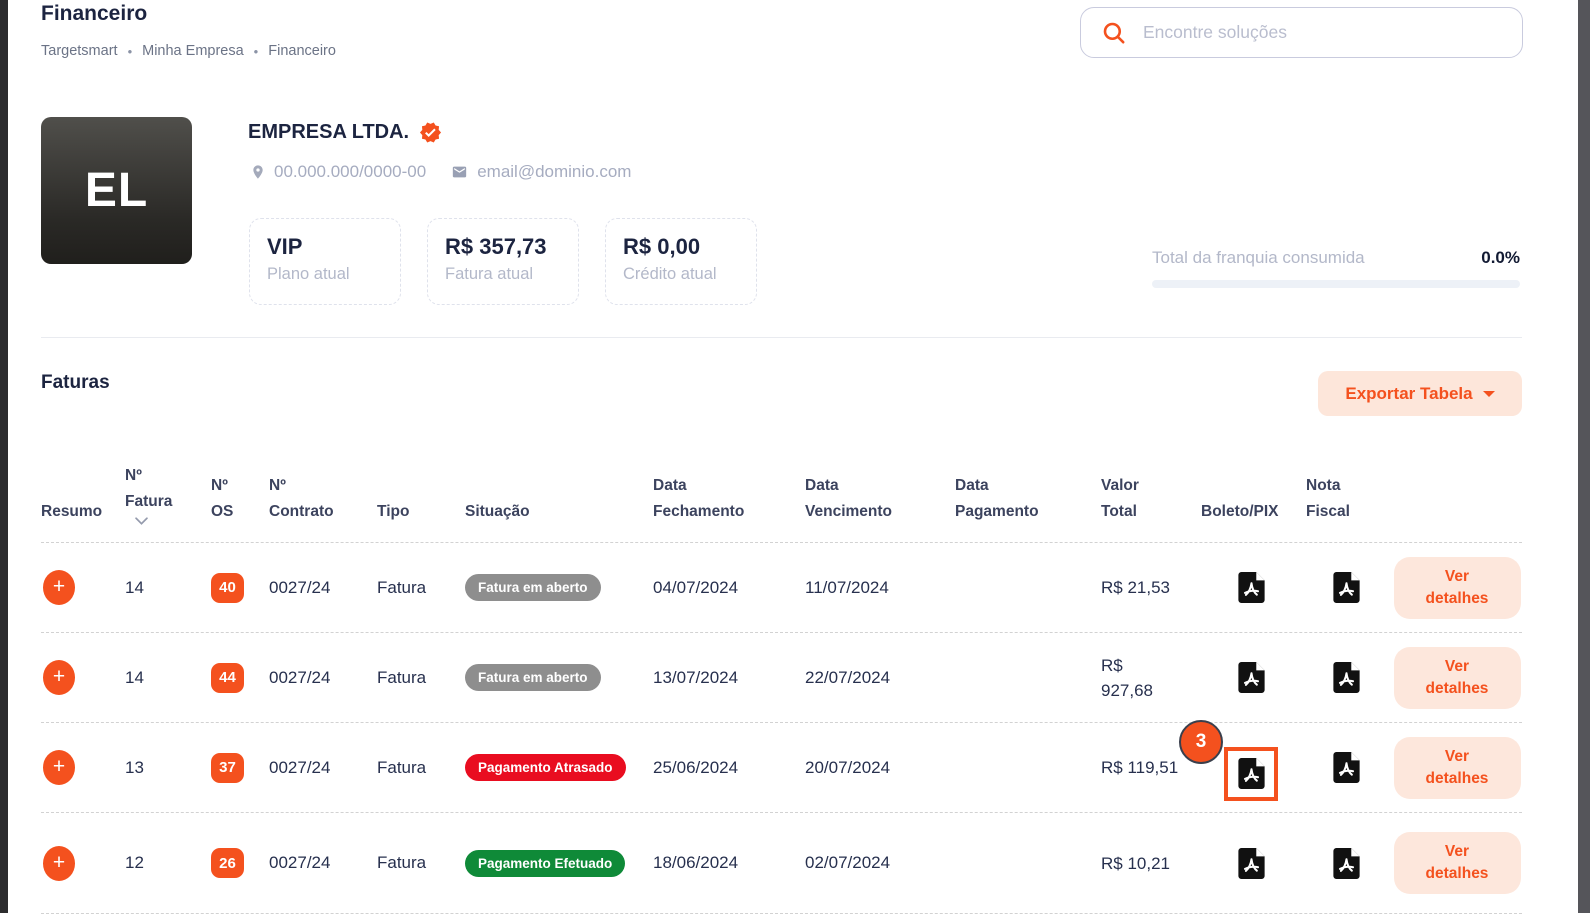  What do you see at coordinates (94, 13) in the screenshot?
I see `page-title: Financeiro` at bounding box center [94, 13].